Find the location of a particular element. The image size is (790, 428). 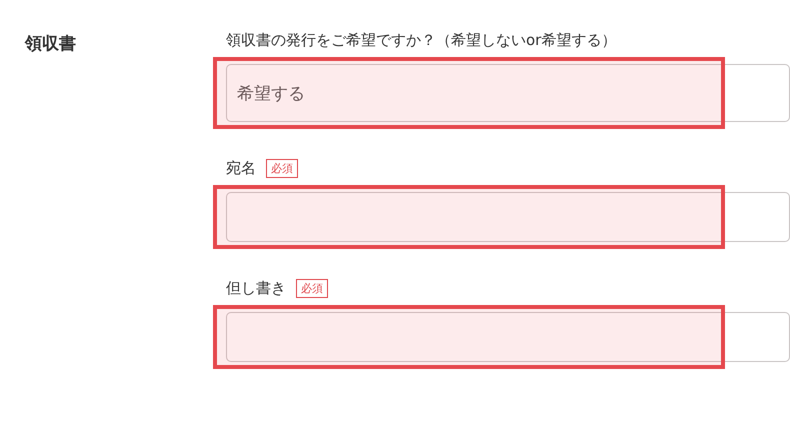

field-label: 但し書き is located at coordinates (256, 288).